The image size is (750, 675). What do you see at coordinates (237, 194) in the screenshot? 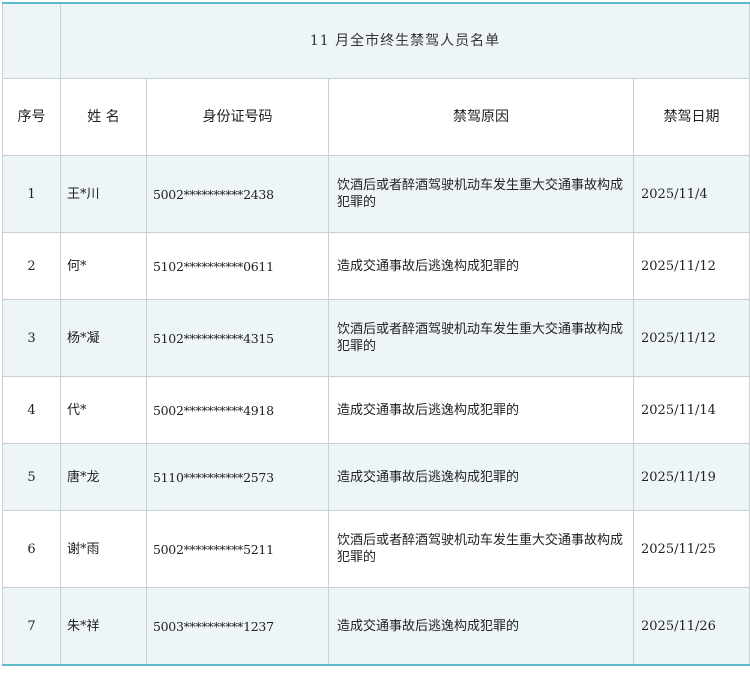
I see `row-id: 5002**********2438` at bounding box center [237, 194].